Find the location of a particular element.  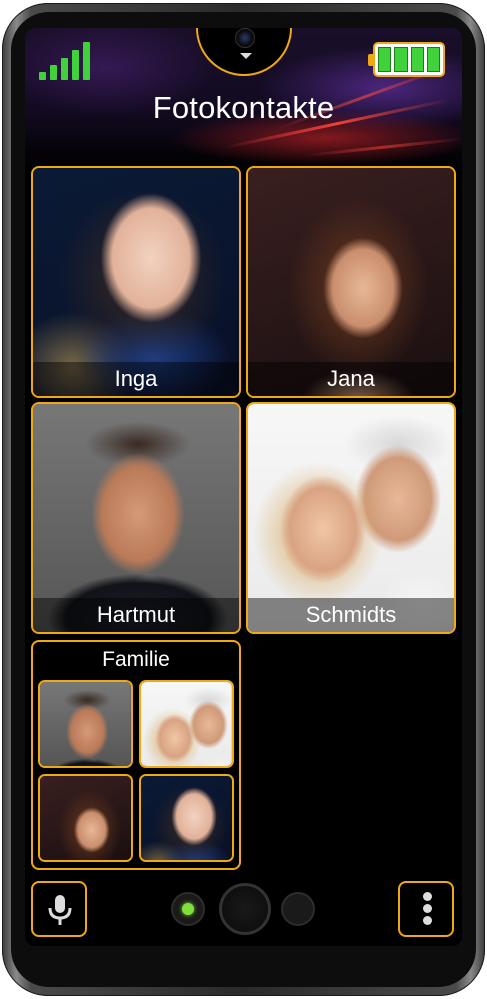

pull-down-arrow-icon is located at coordinates (246, 56).